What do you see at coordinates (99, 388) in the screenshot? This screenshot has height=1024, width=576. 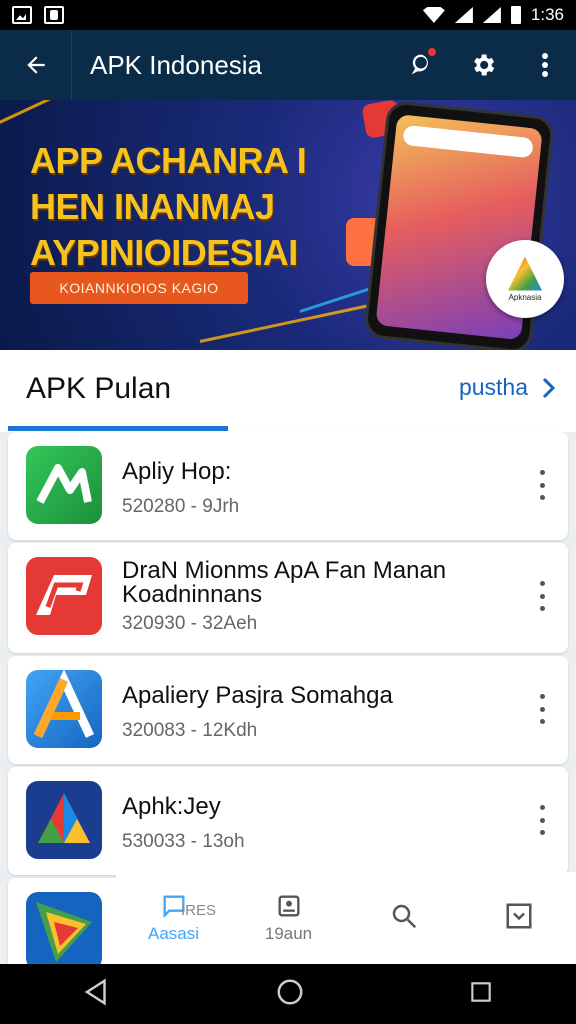 I see `section-title: APK Pulan` at bounding box center [99, 388].